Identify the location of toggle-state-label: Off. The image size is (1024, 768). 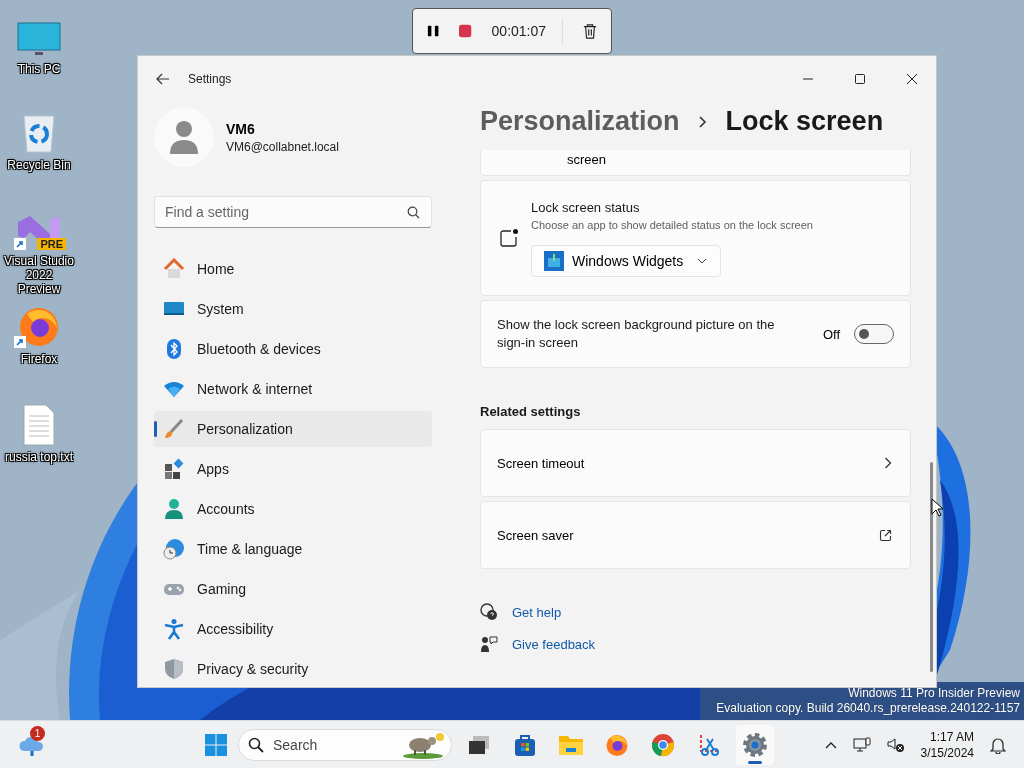
(831, 334).